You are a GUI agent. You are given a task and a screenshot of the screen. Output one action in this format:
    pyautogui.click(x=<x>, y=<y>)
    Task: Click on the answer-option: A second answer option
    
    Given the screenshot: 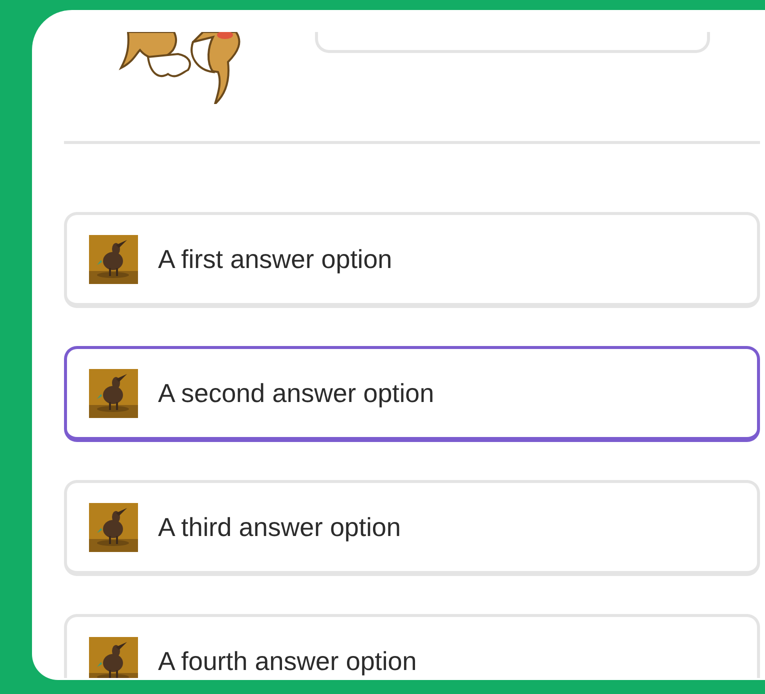 What is the action you would take?
    pyautogui.click(x=412, y=394)
    